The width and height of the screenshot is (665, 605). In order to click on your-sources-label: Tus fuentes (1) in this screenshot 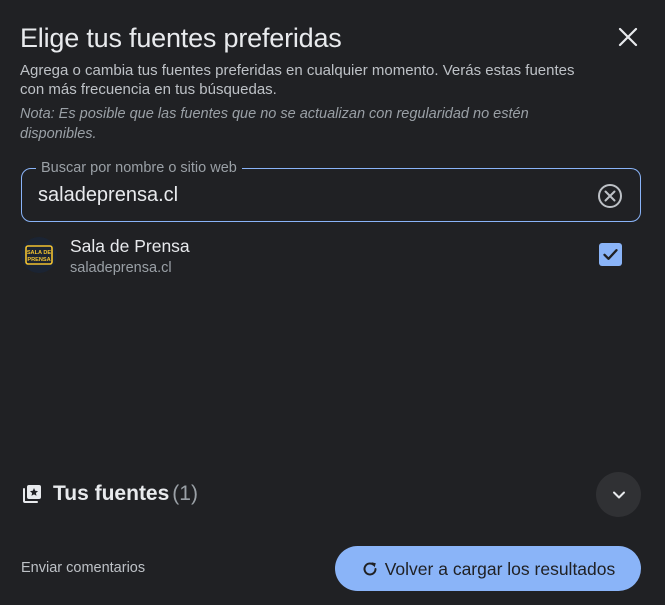, I will do `click(125, 494)`.